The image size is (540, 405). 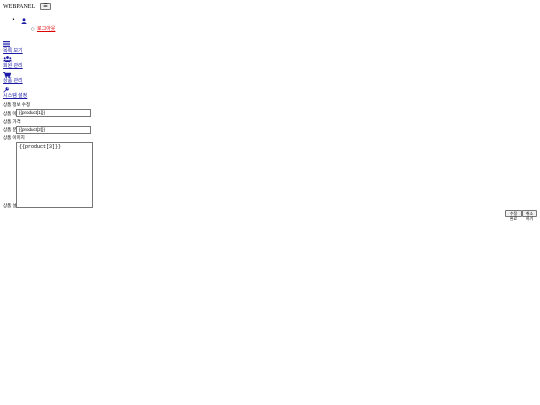 I want to click on user-icon, so click(x=24, y=21).